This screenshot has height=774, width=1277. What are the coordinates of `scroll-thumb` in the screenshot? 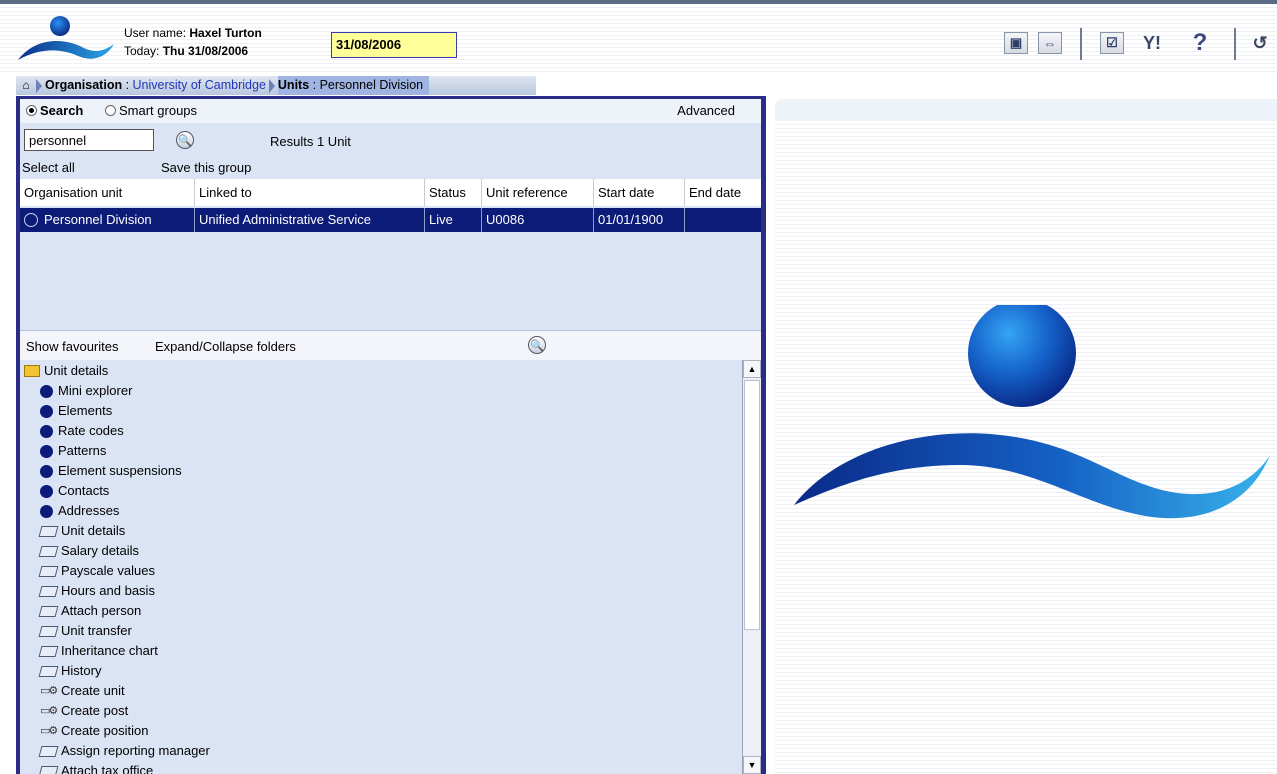 It's located at (752, 505).